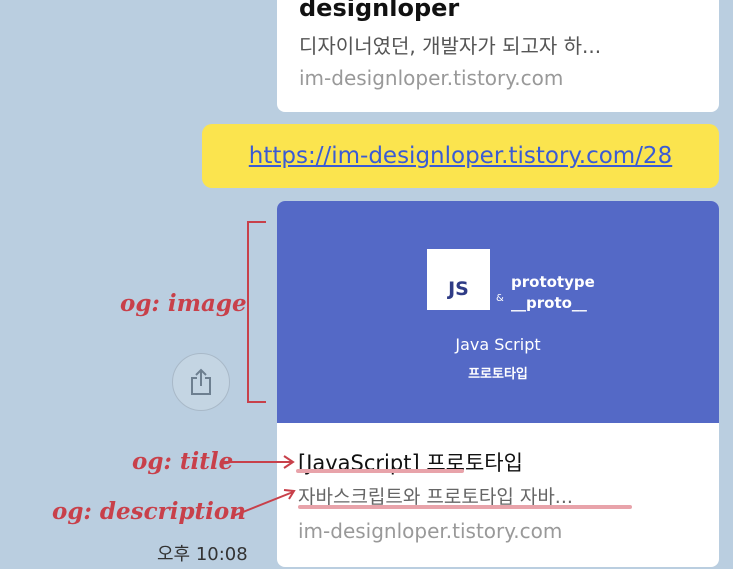  I want to click on description-underline, so click(465, 507).